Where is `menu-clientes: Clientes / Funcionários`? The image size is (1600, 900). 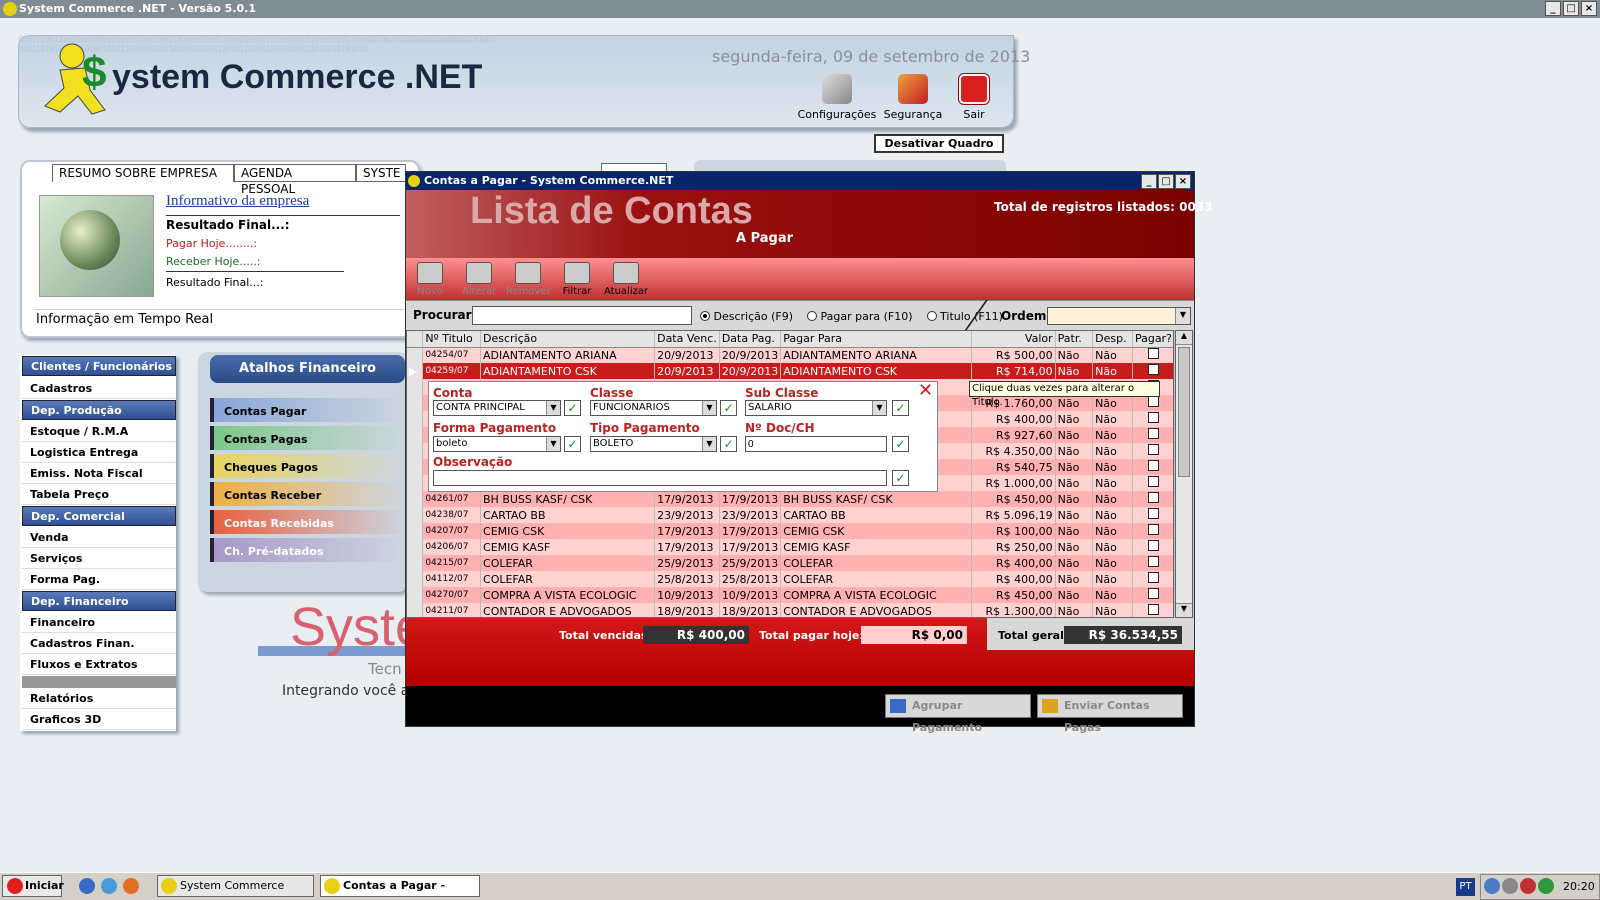
menu-clientes: Clientes / Funcionários is located at coordinates (99, 366).